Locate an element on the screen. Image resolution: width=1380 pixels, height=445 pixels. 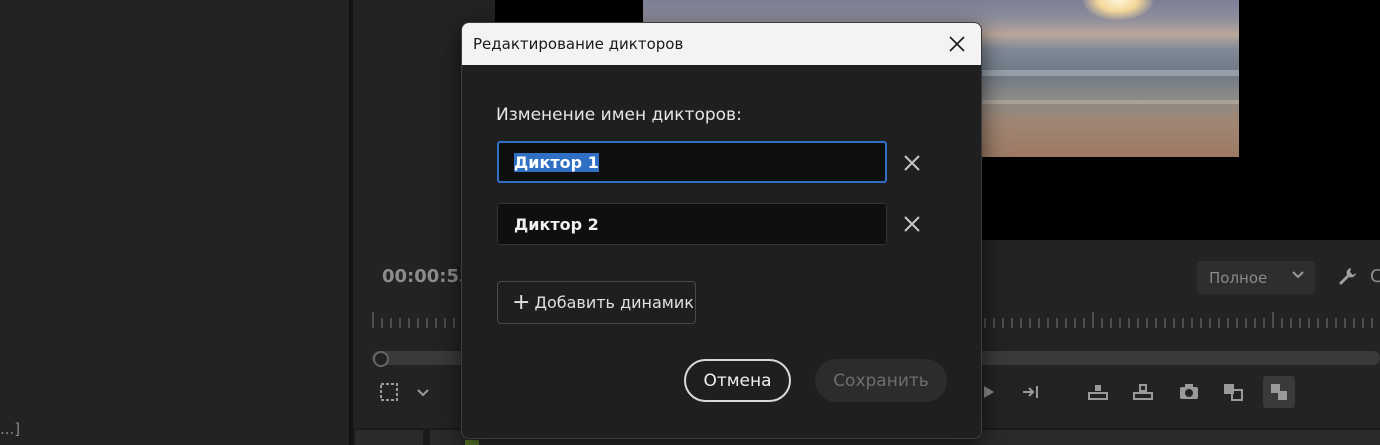
plus-icon: + is located at coordinates (521, 302).